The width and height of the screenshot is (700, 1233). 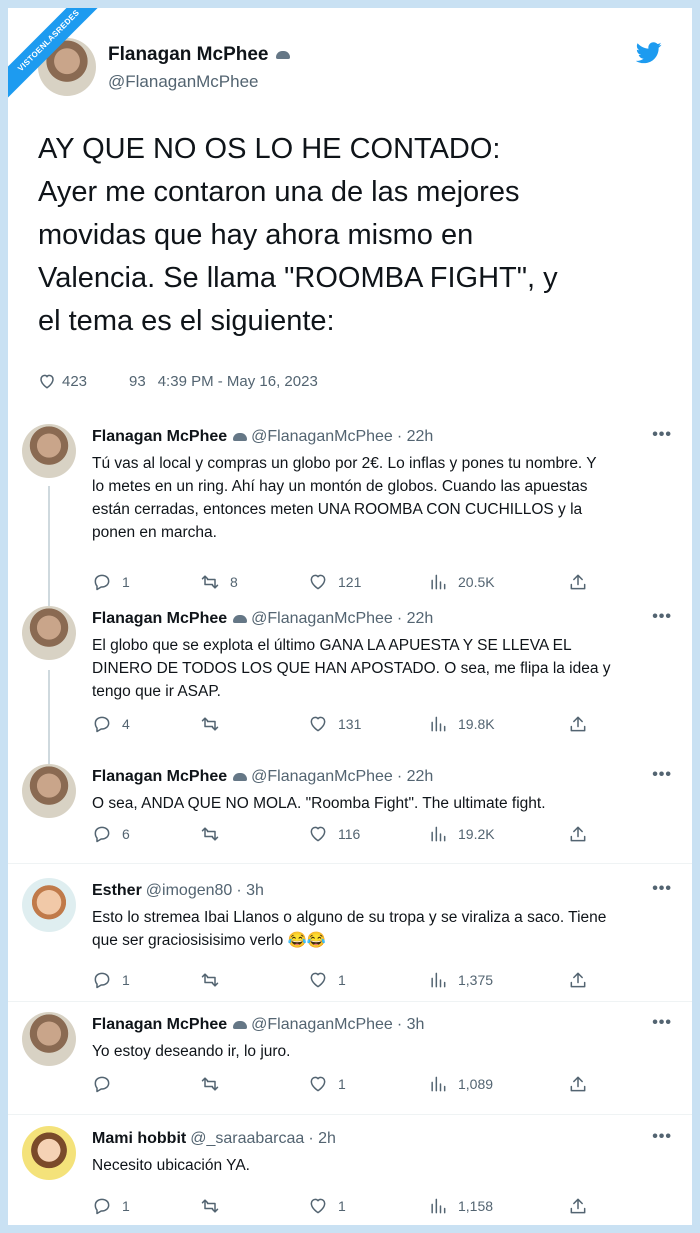 What do you see at coordinates (460, 980) in the screenshot?
I see `views-action: 1,375` at bounding box center [460, 980].